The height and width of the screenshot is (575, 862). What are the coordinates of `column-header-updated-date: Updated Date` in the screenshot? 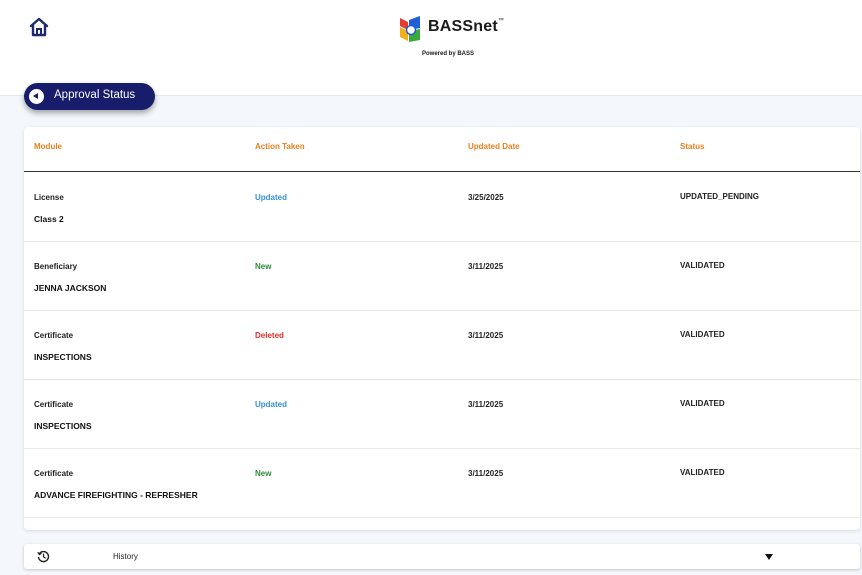 It's located at (494, 146).